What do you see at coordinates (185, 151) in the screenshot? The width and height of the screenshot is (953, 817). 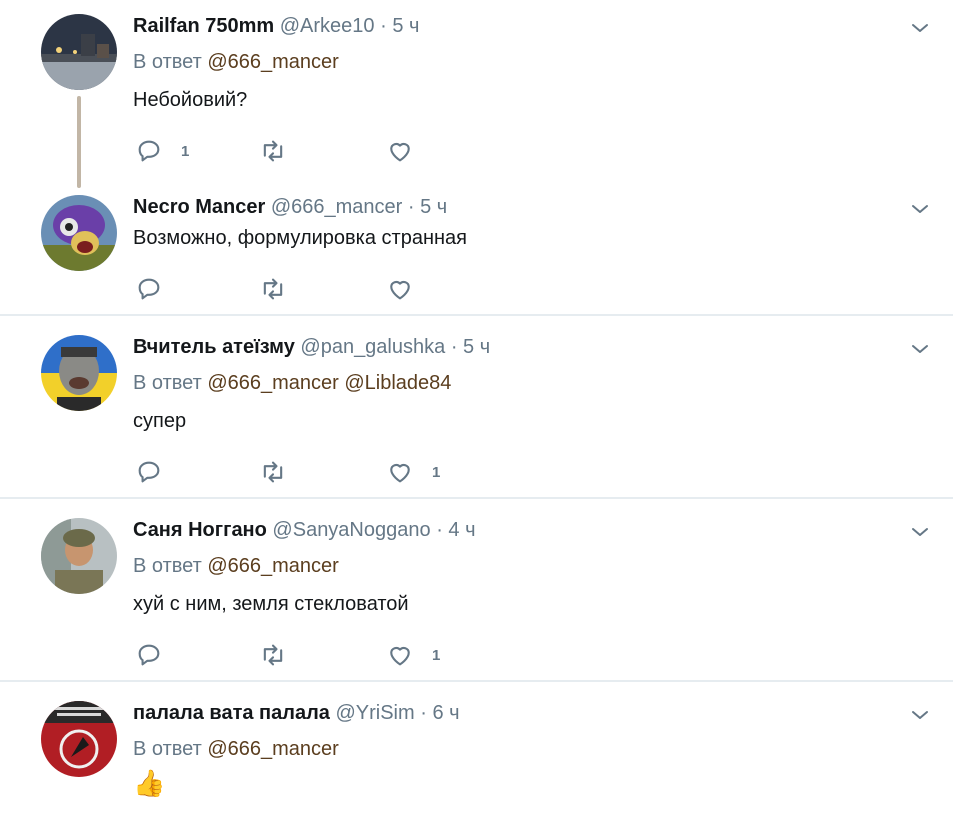 I see `reply-count: 1` at bounding box center [185, 151].